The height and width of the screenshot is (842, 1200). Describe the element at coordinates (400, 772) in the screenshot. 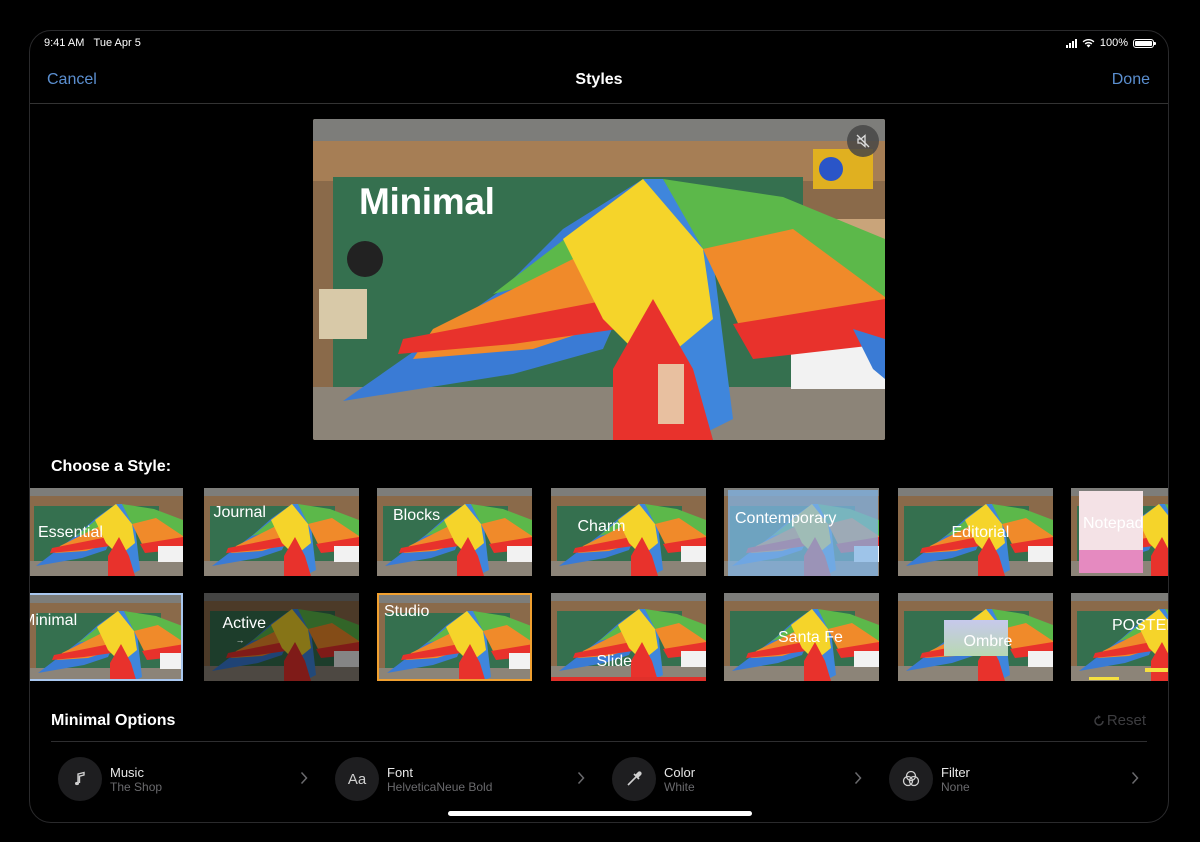

I see `option-title: Font` at that location.